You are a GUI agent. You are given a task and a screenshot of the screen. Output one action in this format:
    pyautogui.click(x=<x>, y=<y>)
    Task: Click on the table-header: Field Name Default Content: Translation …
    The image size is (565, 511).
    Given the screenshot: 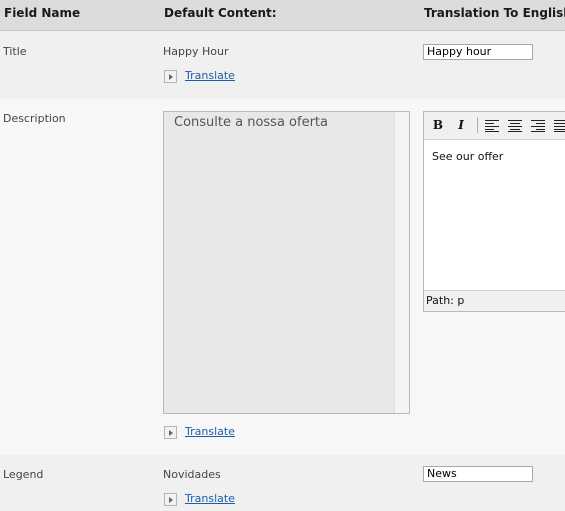 What is the action you would take?
    pyautogui.click(x=282, y=15)
    